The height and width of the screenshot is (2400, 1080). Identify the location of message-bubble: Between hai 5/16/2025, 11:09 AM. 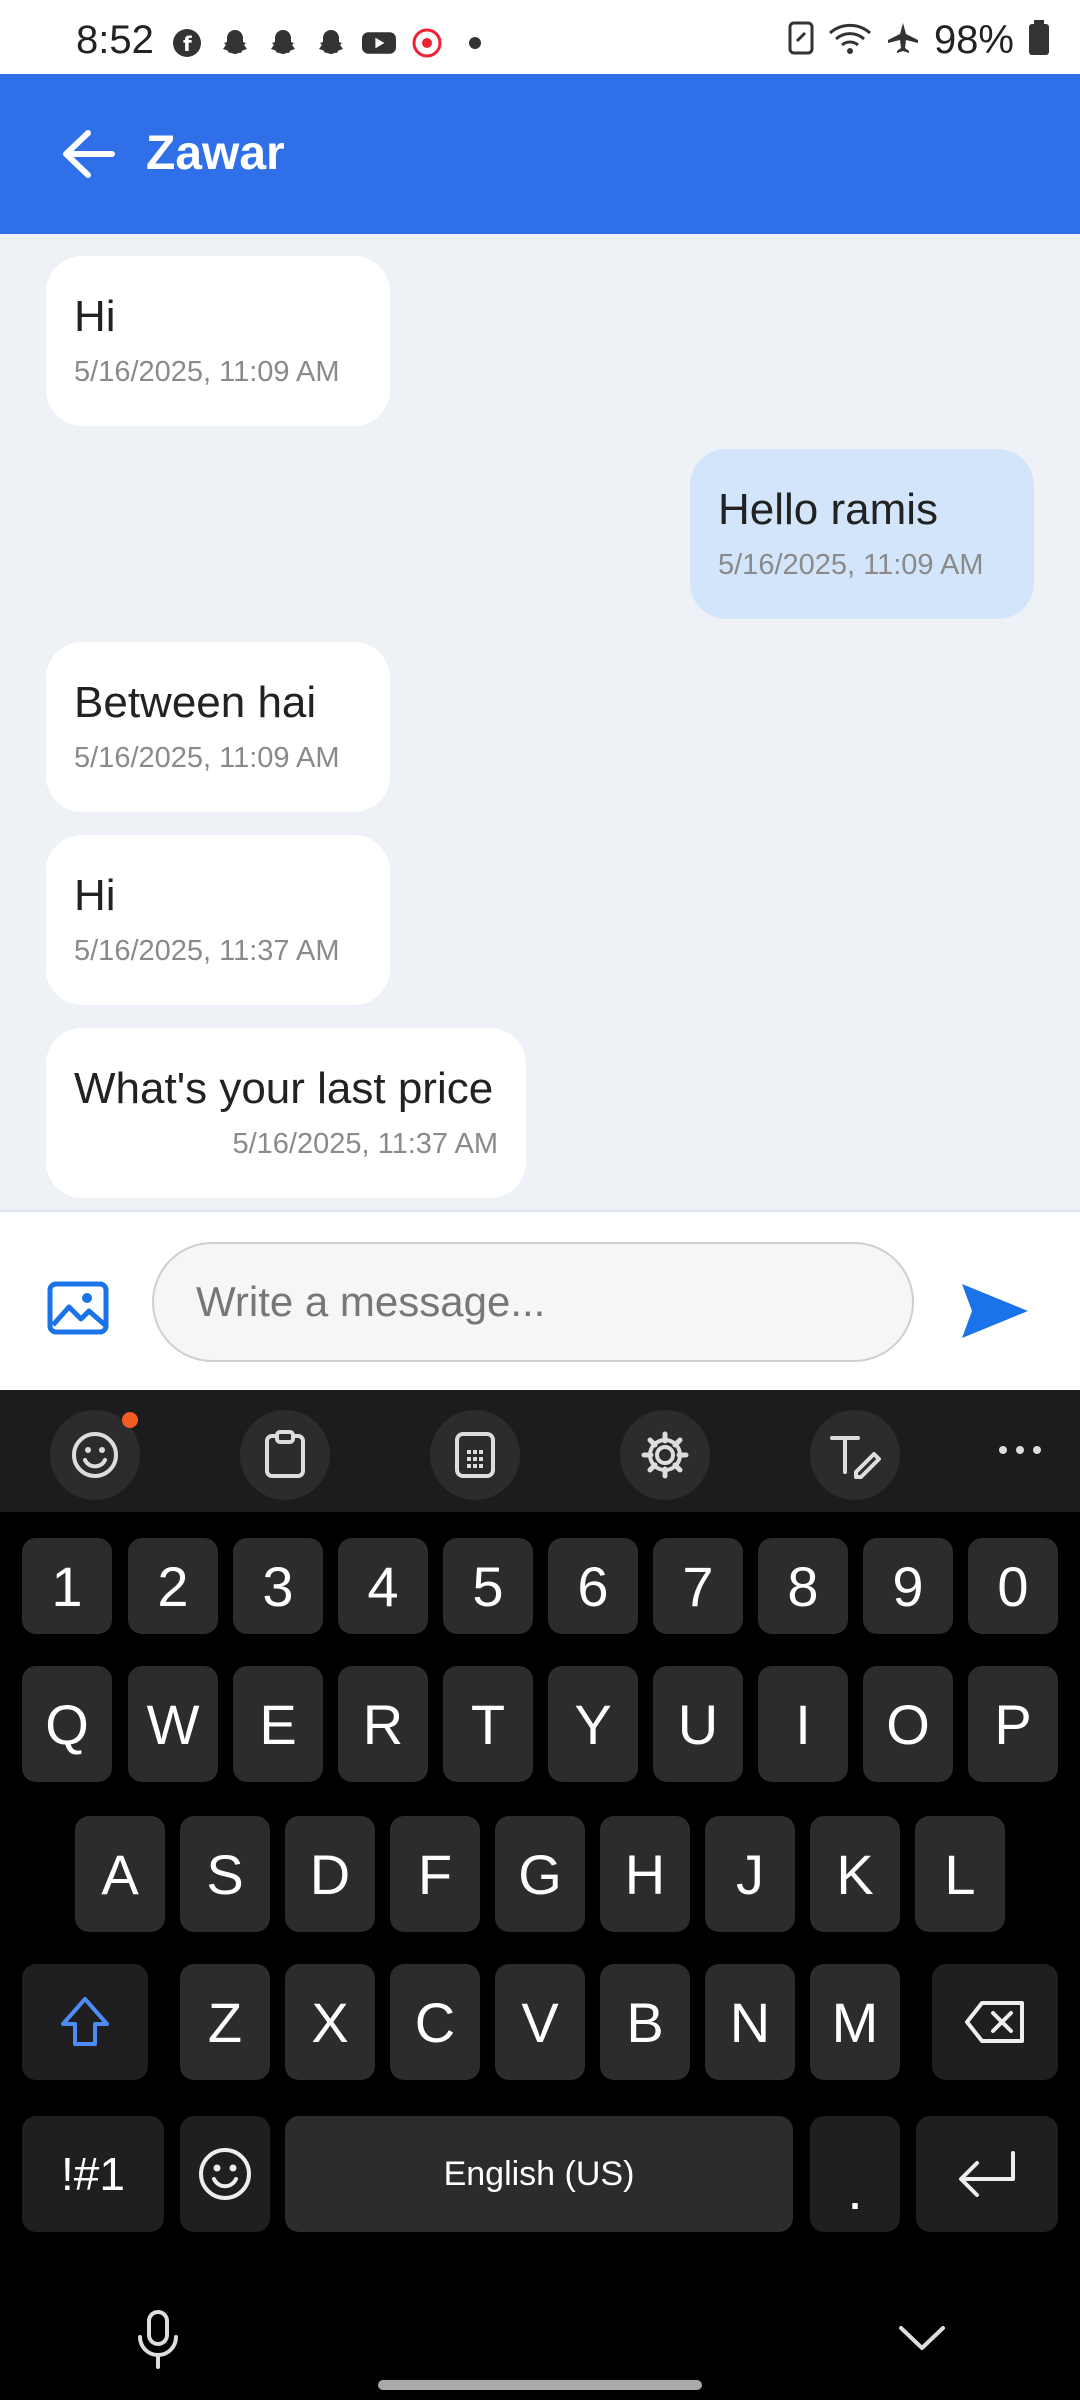
(218, 727).